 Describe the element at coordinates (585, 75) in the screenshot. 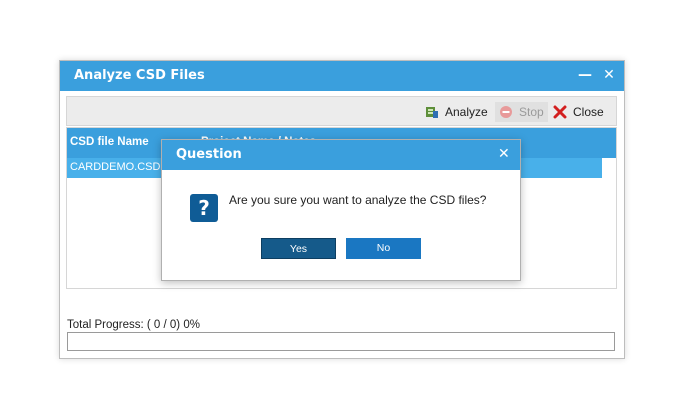

I see `minimize-button: —` at that location.